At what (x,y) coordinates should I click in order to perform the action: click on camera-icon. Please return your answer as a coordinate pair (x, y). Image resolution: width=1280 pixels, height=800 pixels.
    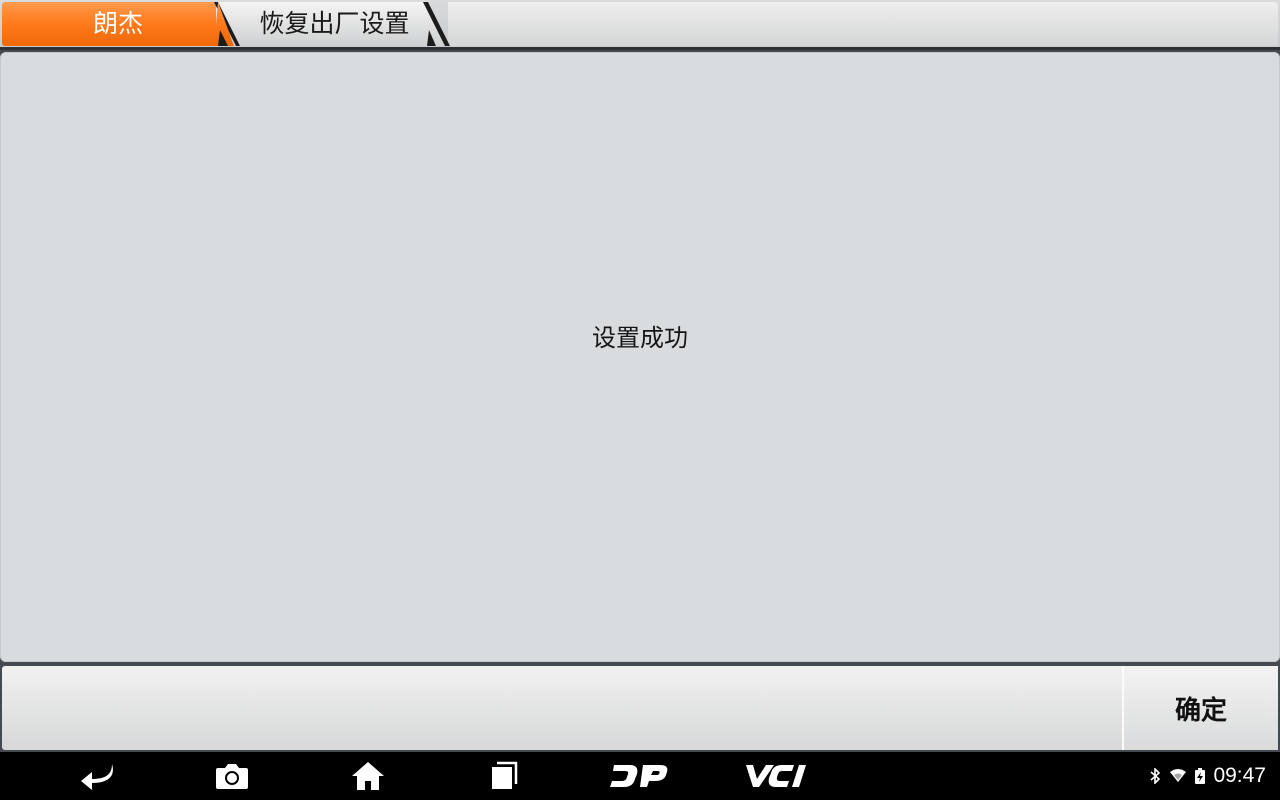
    Looking at the image, I should click on (232, 776).